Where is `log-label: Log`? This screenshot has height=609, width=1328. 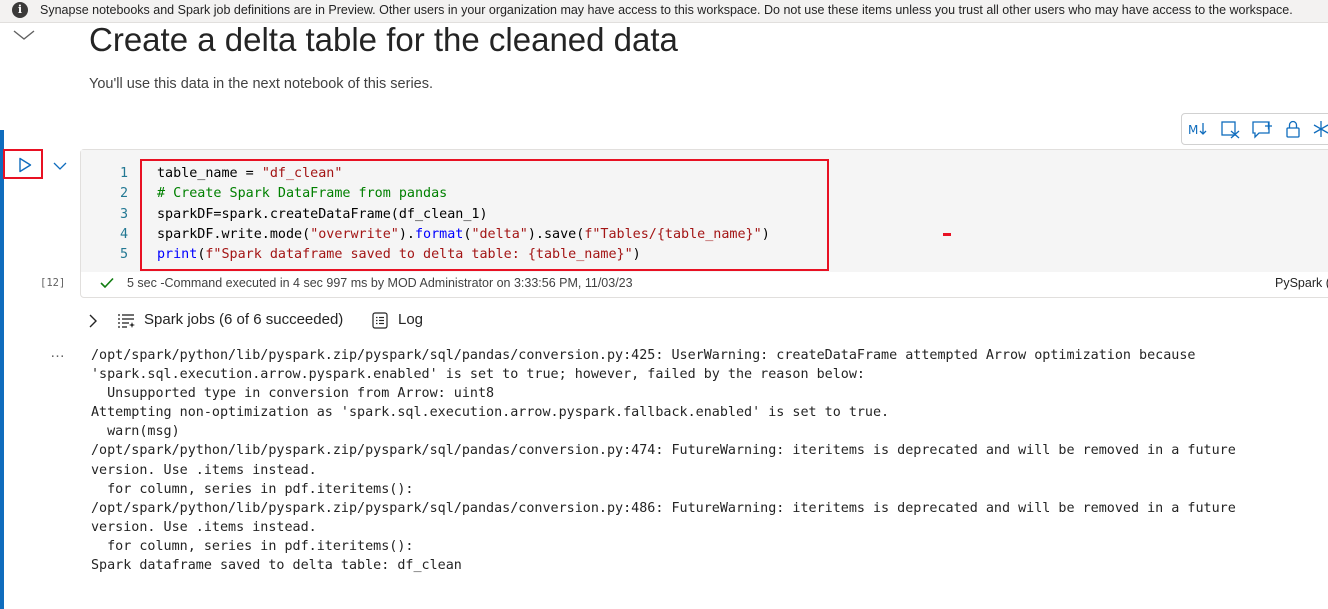 log-label: Log is located at coordinates (410, 319).